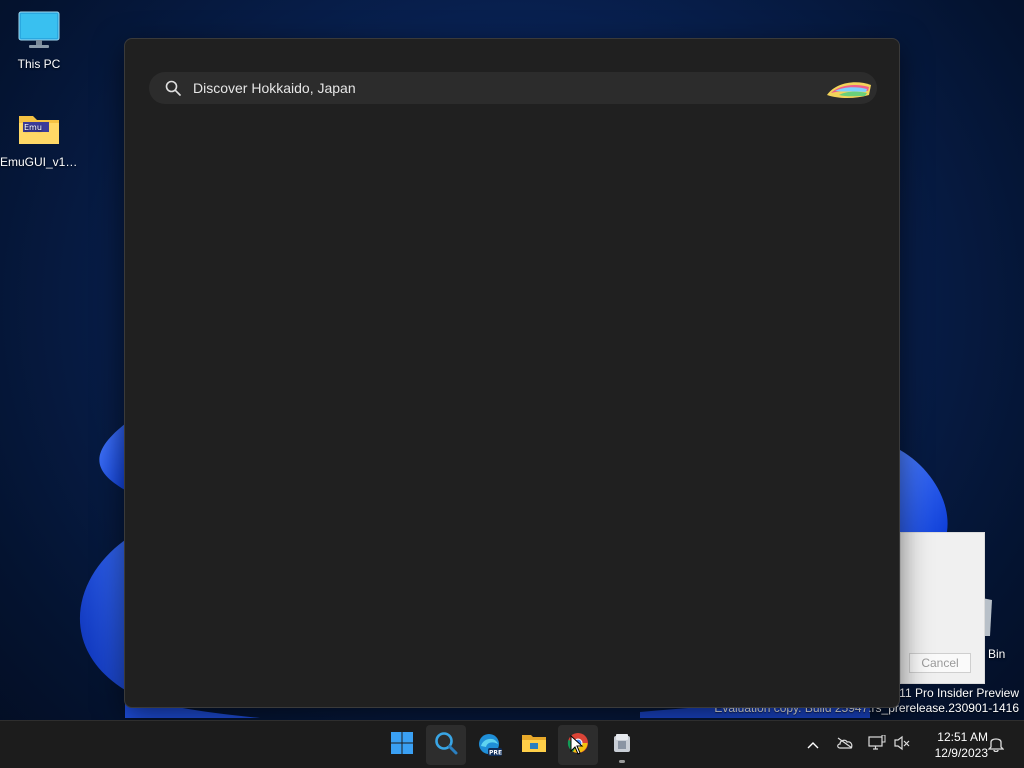  What do you see at coordinates (997, 654) in the screenshot?
I see `recycle-bin-label: Bin` at bounding box center [997, 654].